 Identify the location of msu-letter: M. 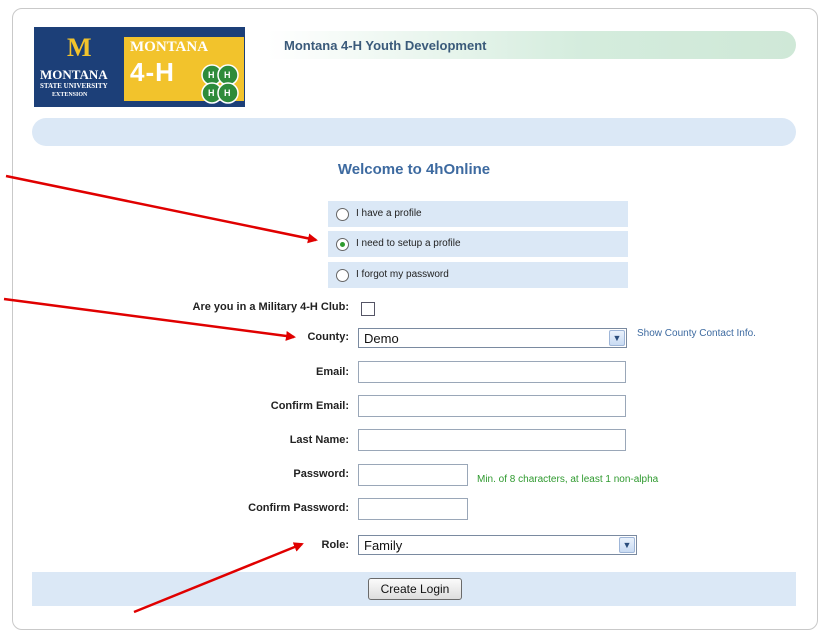
(79, 47).